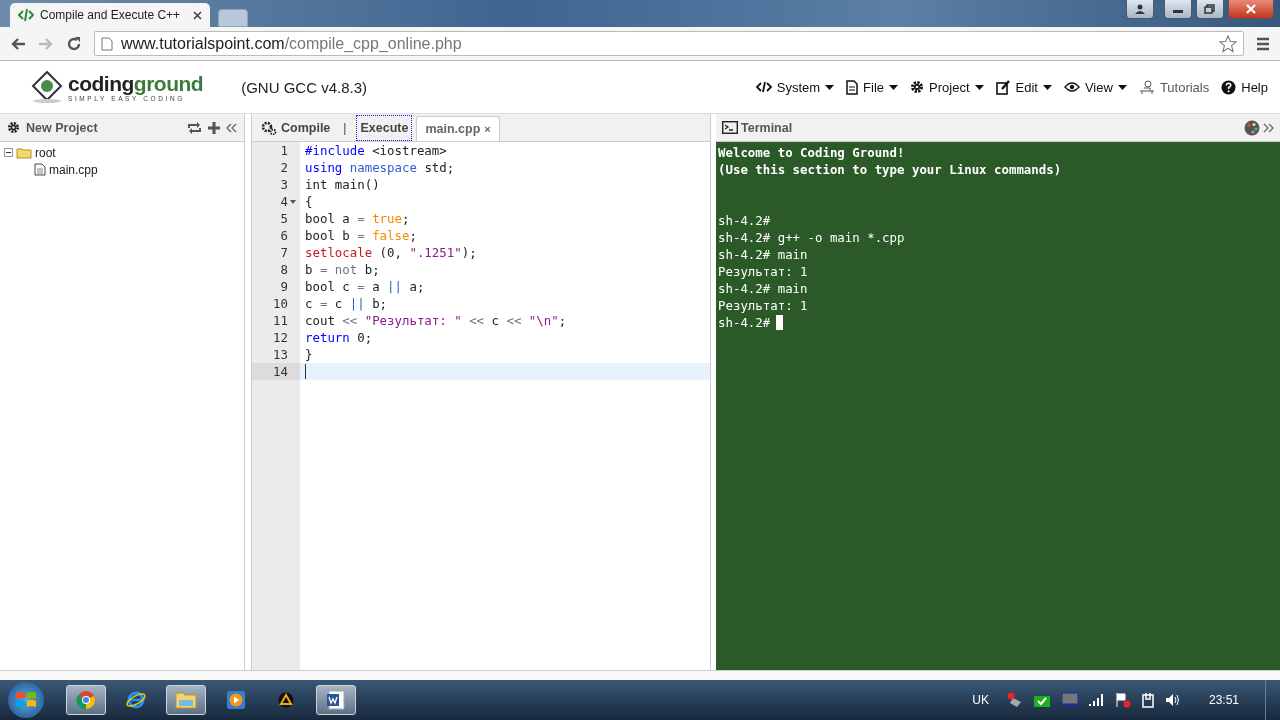 The image size is (1280, 720). Describe the element at coordinates (296, 128) in the screenshot. I see `compile-button: Compile` at that location.